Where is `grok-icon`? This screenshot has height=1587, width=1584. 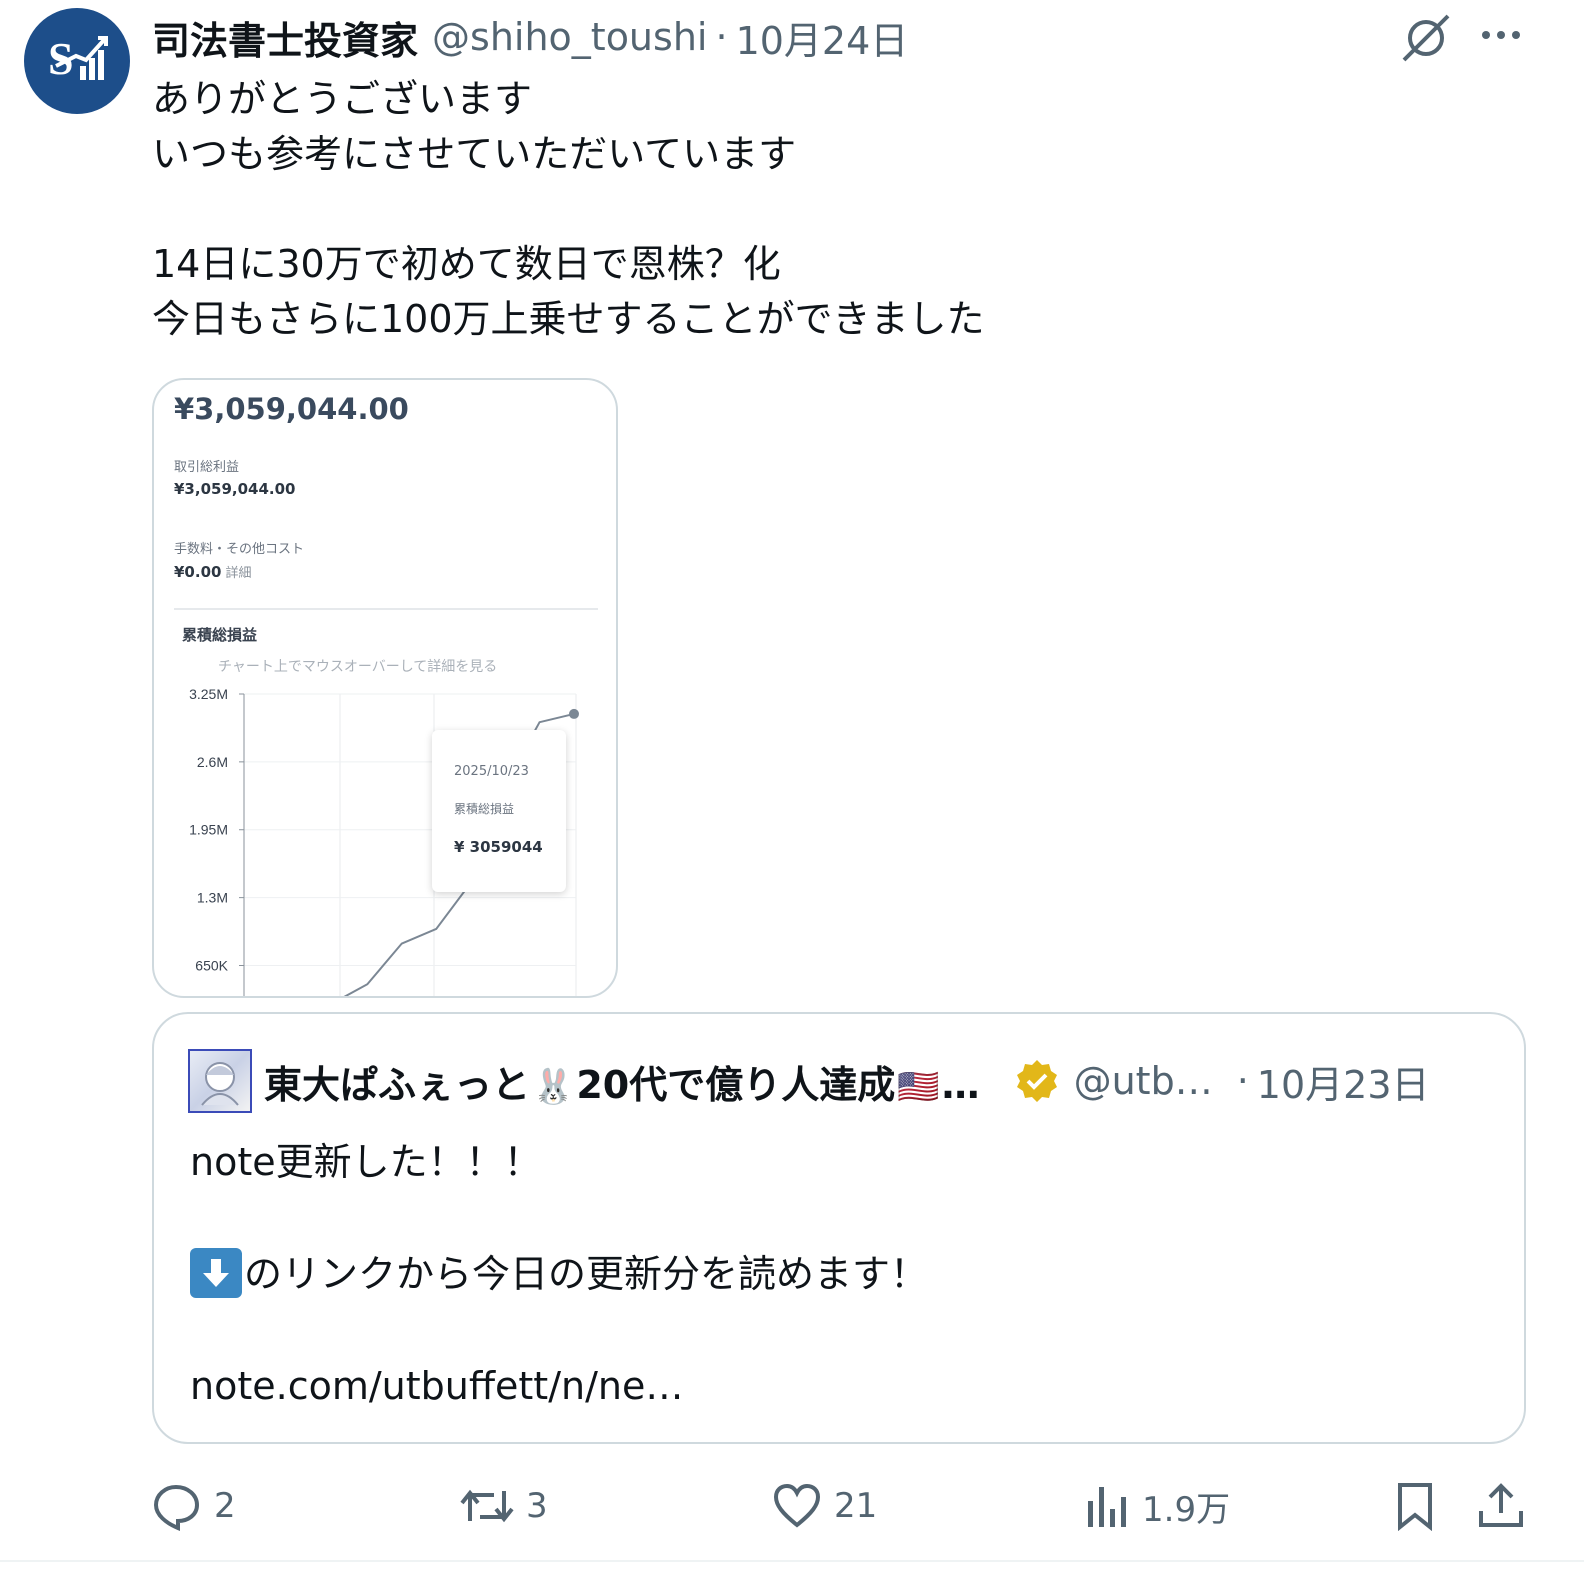
grok-icon is located at coordinates (1426, 37).